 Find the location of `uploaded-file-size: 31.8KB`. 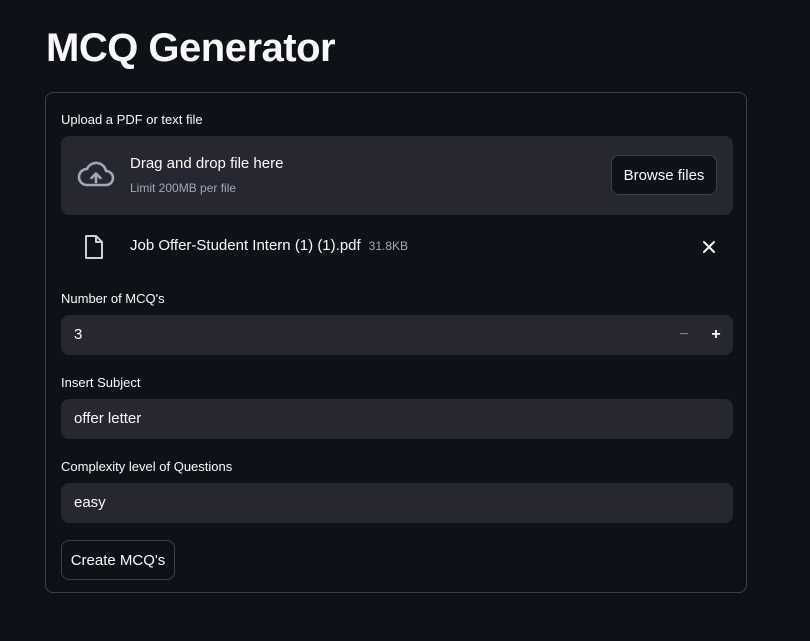

uploaded-file-size: 31.8KB is located at coordinates (388, 246).